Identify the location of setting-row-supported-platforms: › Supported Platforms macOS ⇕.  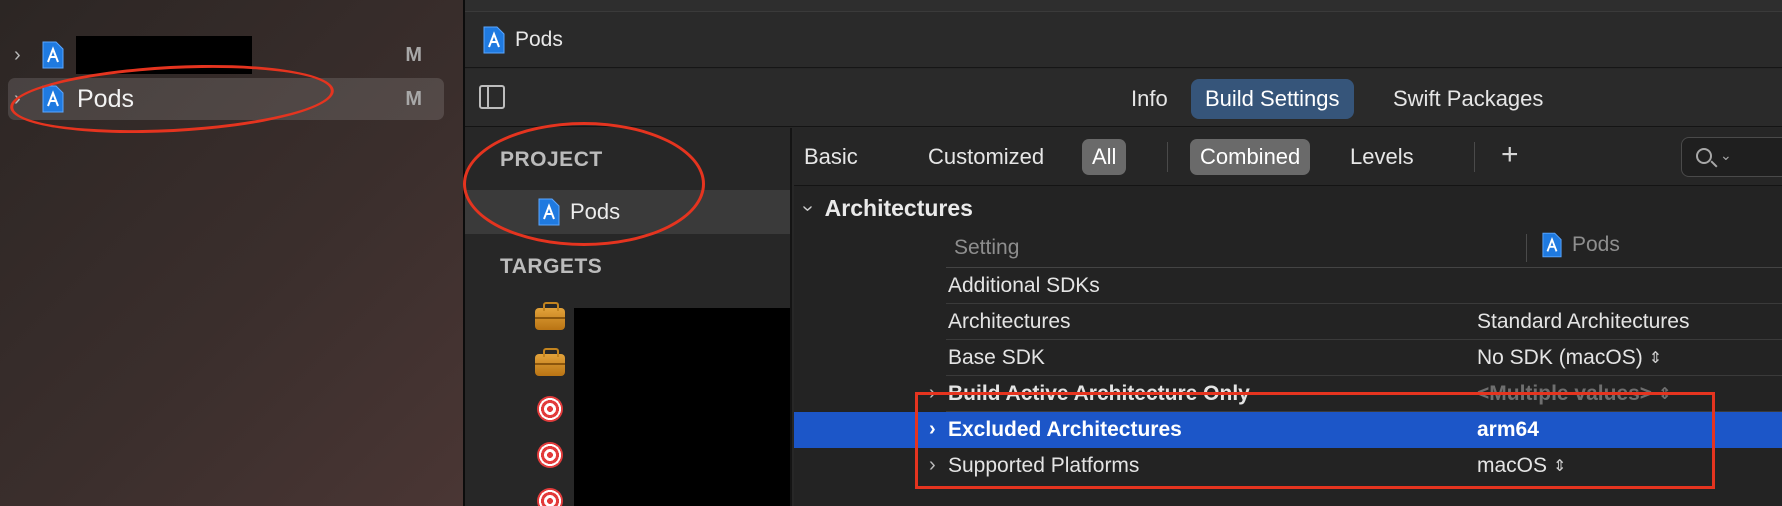
(1288, 466).